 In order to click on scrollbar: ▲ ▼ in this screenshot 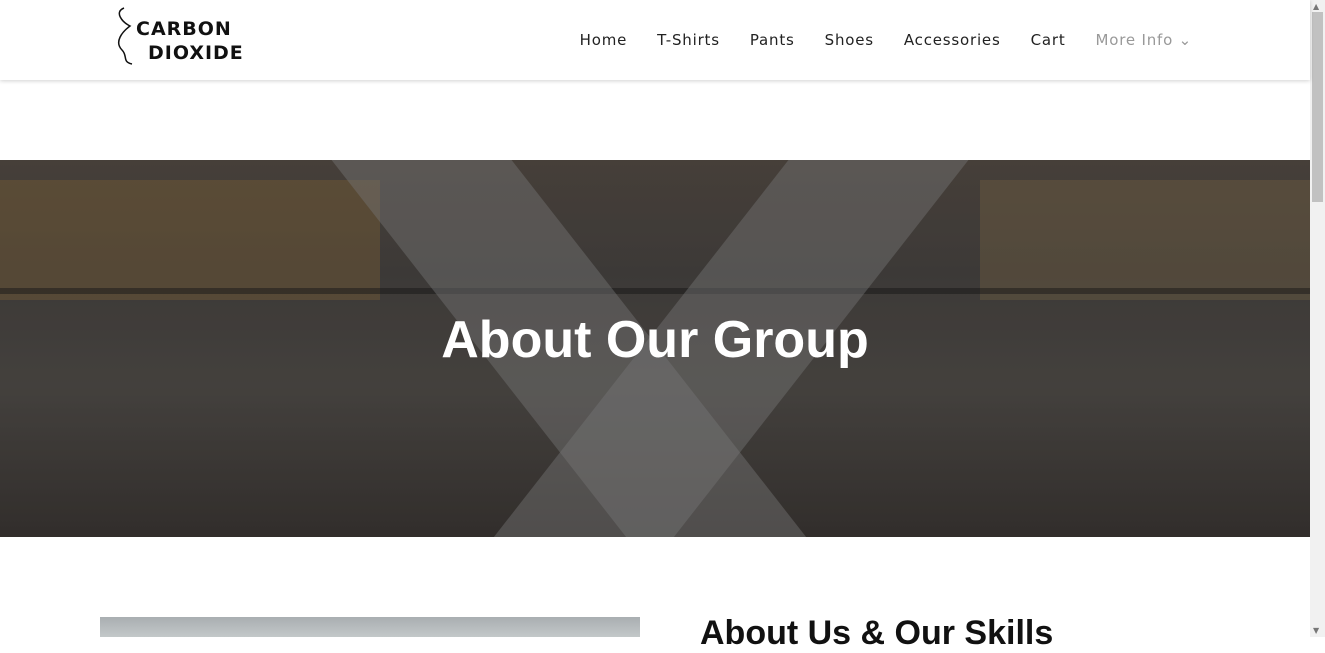, I will do `click(1317, 318)`.